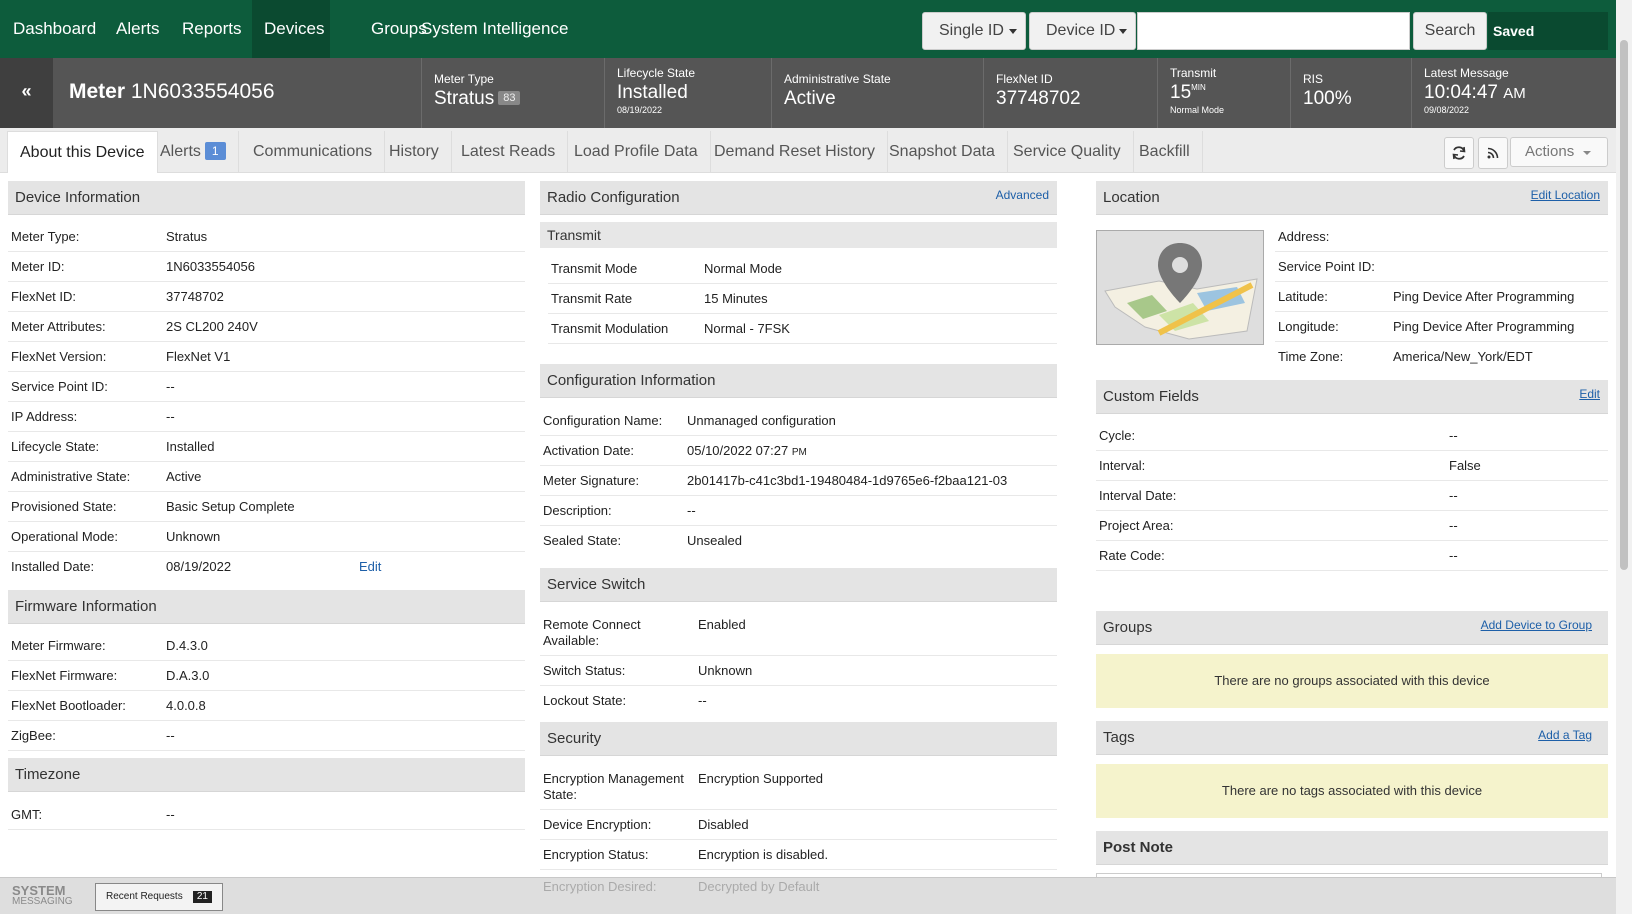 This screenshot has width=1632, height=914. I want to click on row-value-ampm: PM, so click(799, 452).